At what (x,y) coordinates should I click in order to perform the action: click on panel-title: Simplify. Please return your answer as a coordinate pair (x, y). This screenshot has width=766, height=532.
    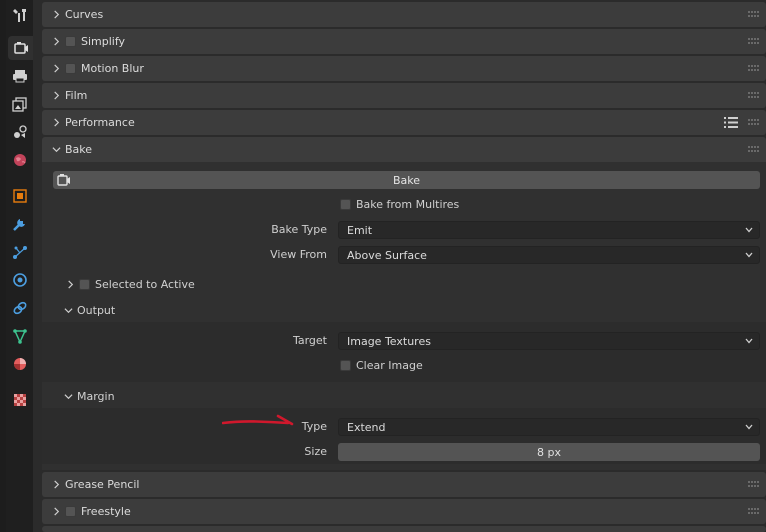
    Looking at the image, I should click on (103, 41).